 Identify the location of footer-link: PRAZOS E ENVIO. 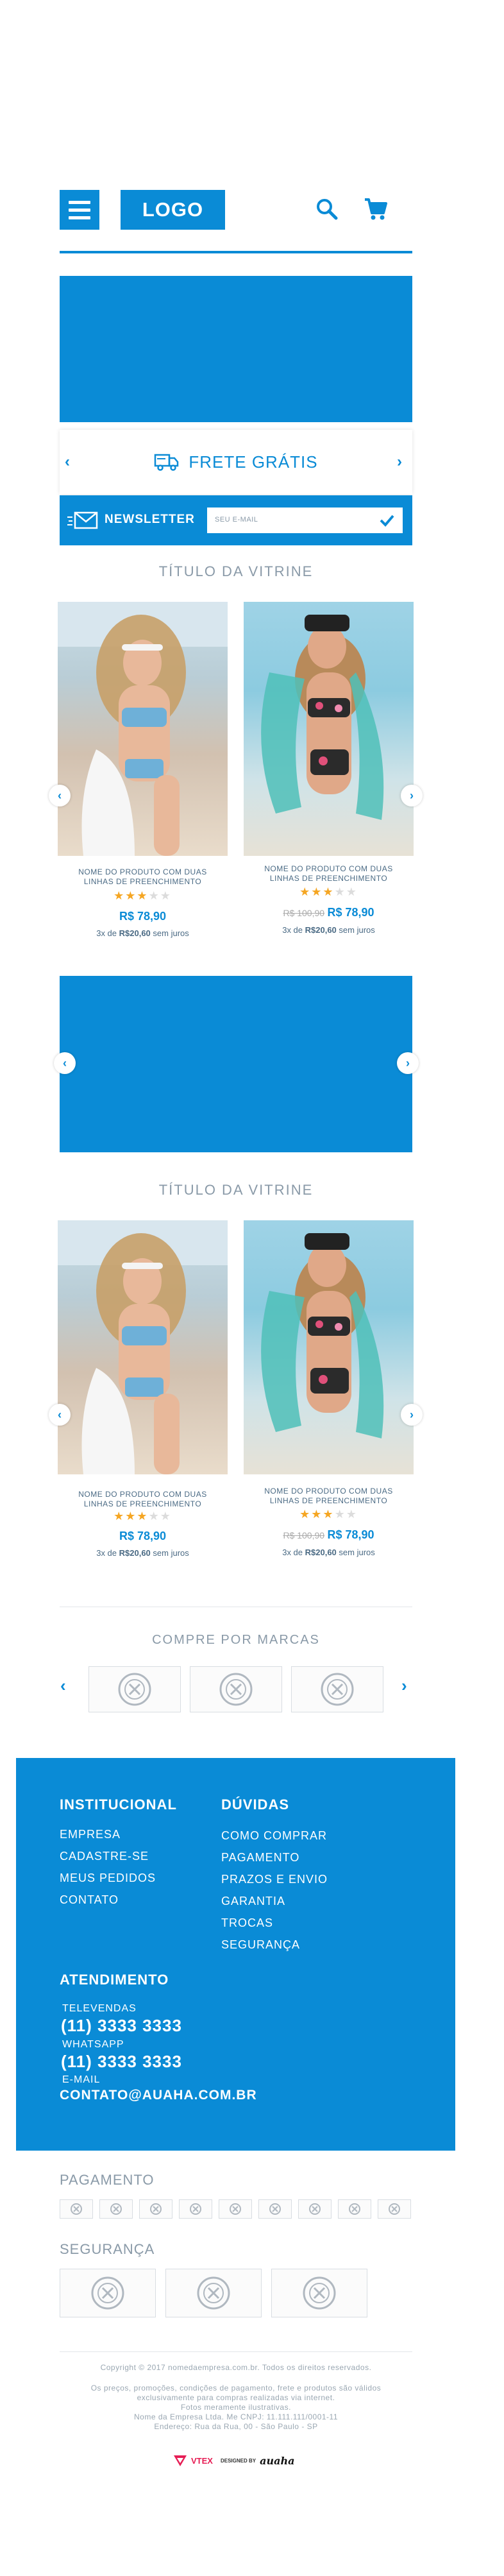
(274, 1879).